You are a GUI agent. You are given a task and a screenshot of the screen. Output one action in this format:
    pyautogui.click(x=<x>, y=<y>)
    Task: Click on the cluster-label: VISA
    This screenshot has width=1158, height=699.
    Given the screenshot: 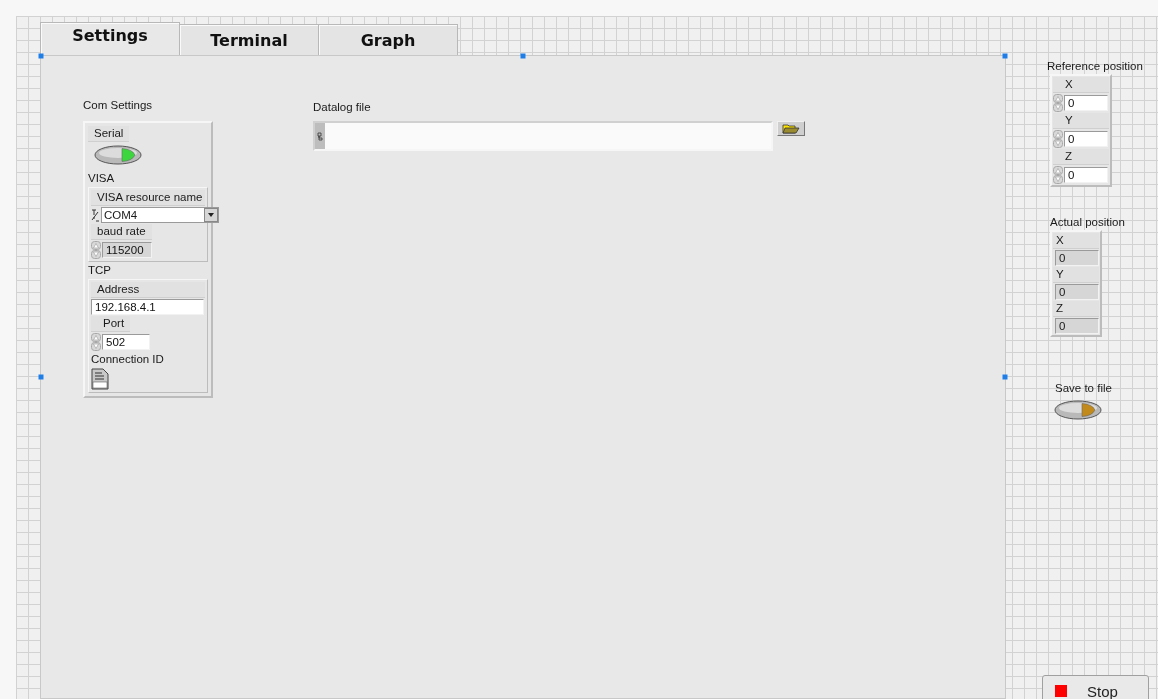 What is the action you would take?
    pyautogui.click(x=101, y=178)
    